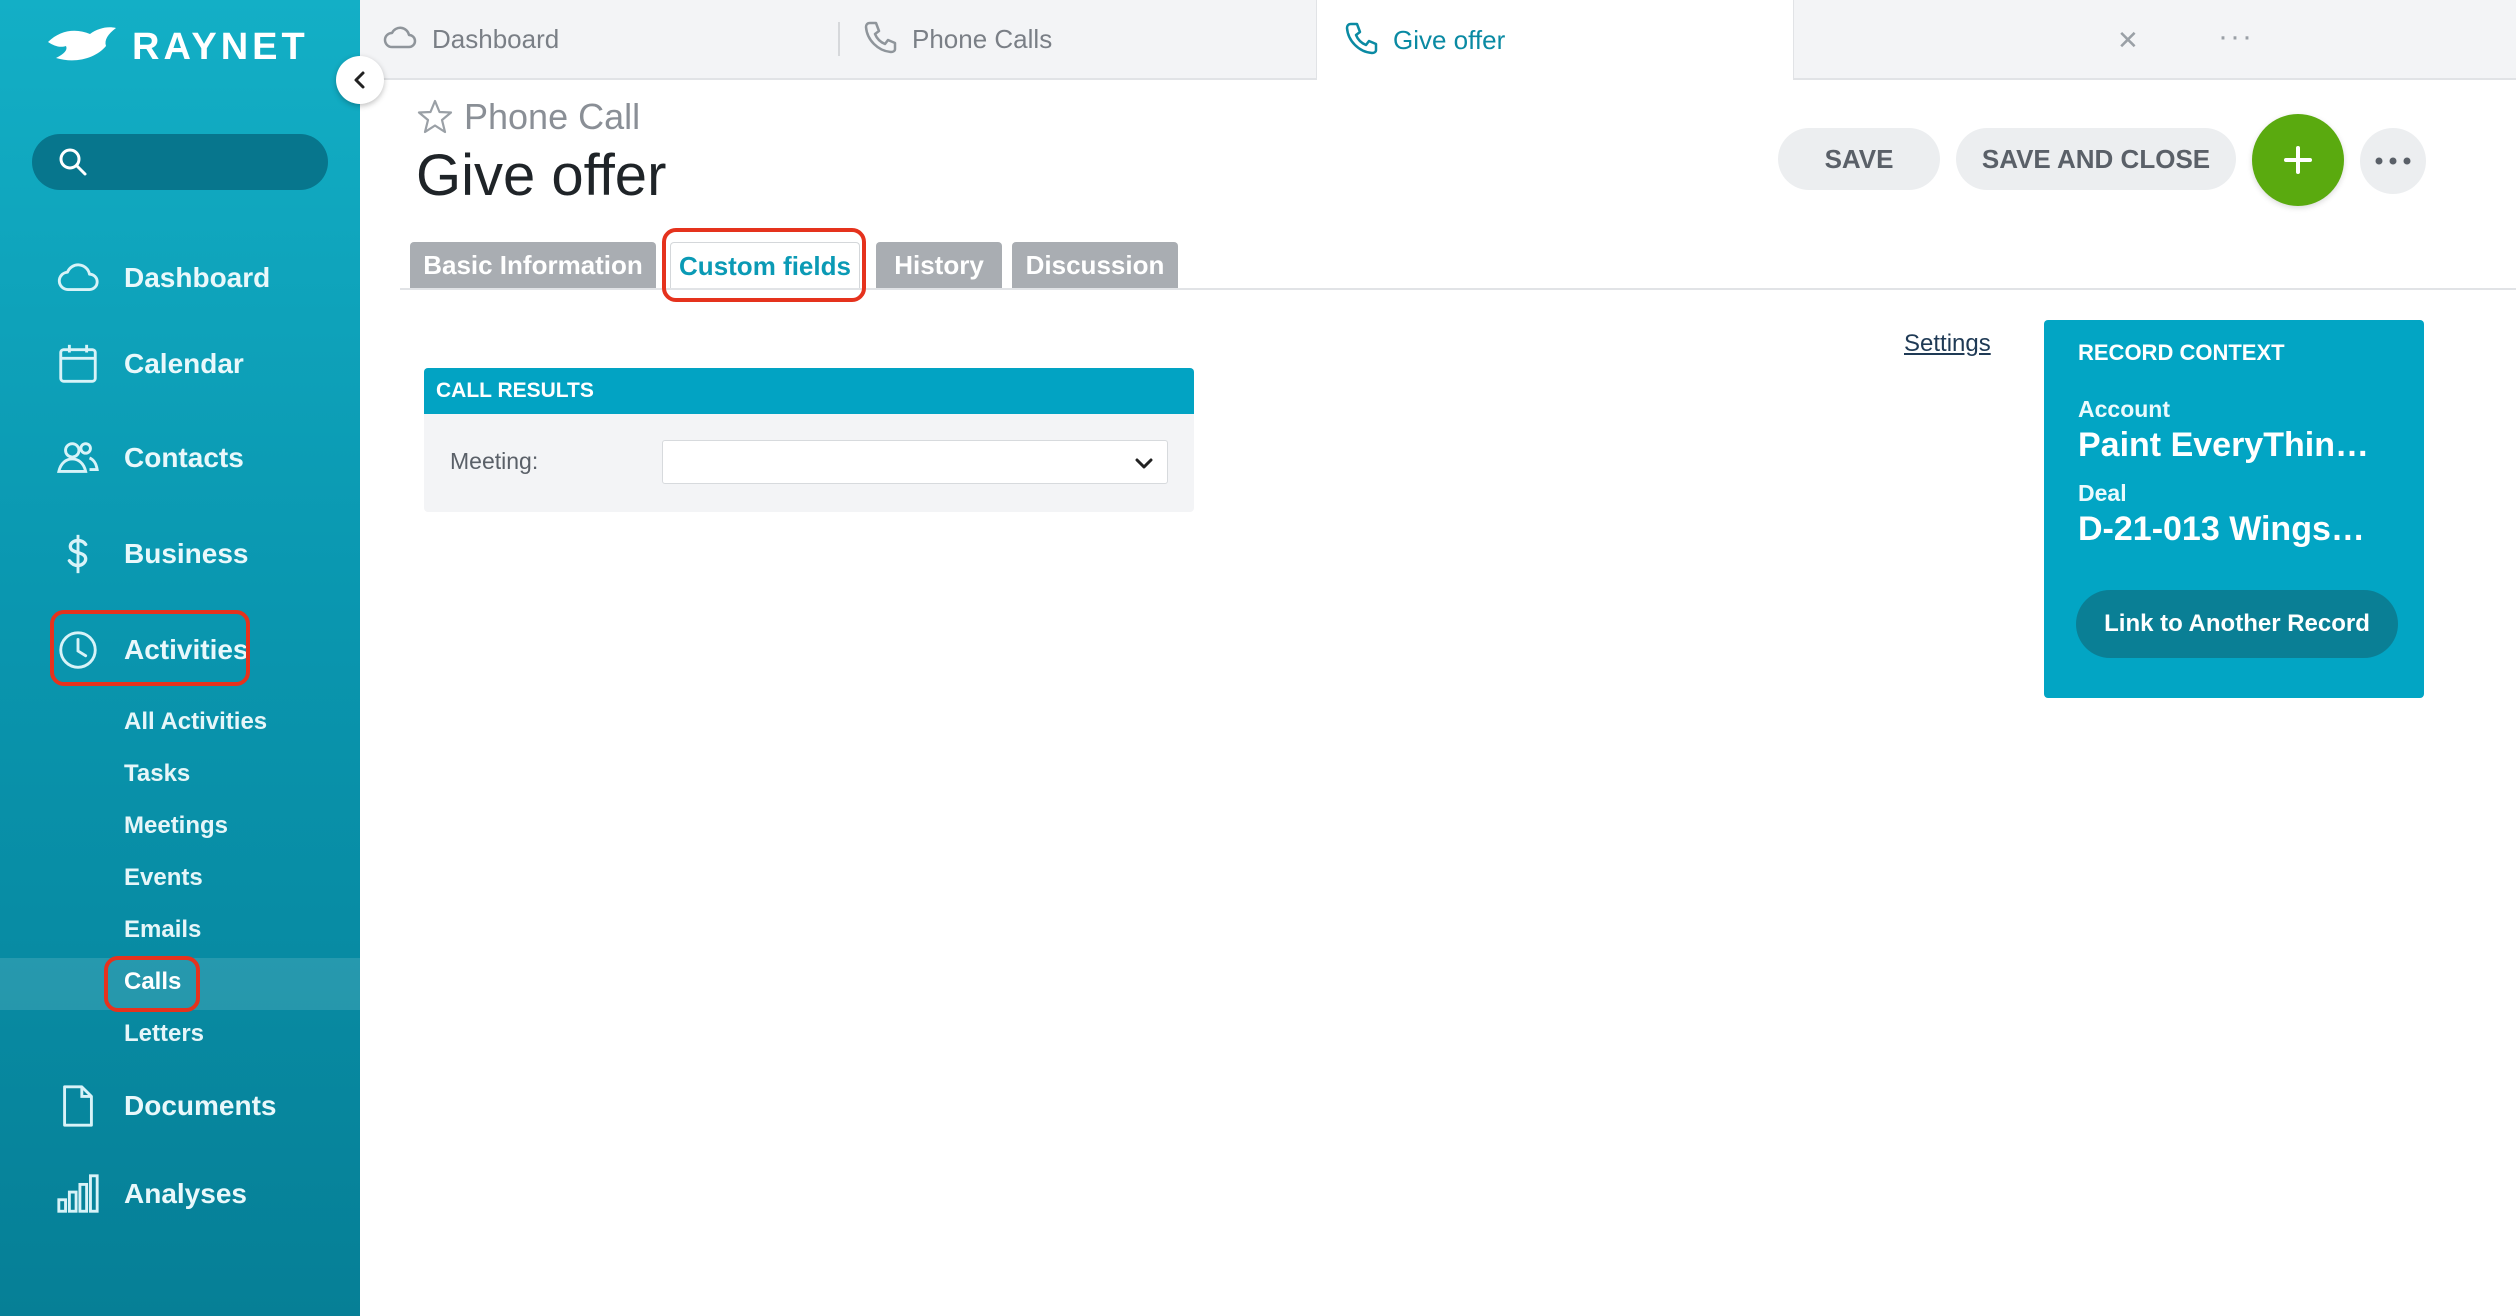  What do you see at coordinates (2128, 40) in the screenshot?
I see `close-icon: ✕` at bounding box center [2128, 40].